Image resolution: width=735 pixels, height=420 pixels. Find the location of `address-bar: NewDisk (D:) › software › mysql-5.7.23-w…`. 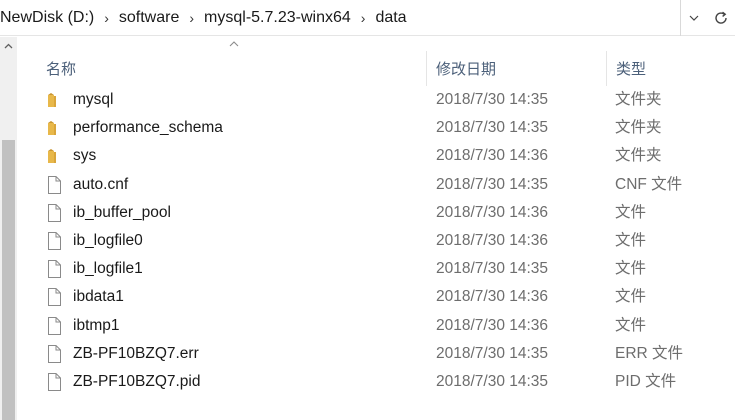

address-bar: NewDisk (D:) › software › mysql-5.7.23-w… is located at coordinates (367, 18).